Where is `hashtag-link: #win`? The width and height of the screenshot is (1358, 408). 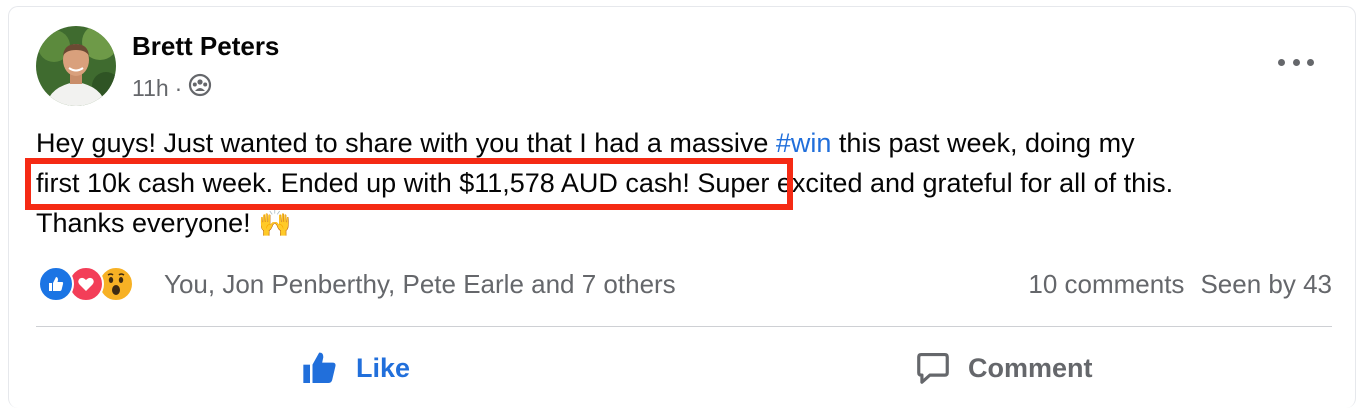 hashtag-link: #win is located at coordinates (804, 143).